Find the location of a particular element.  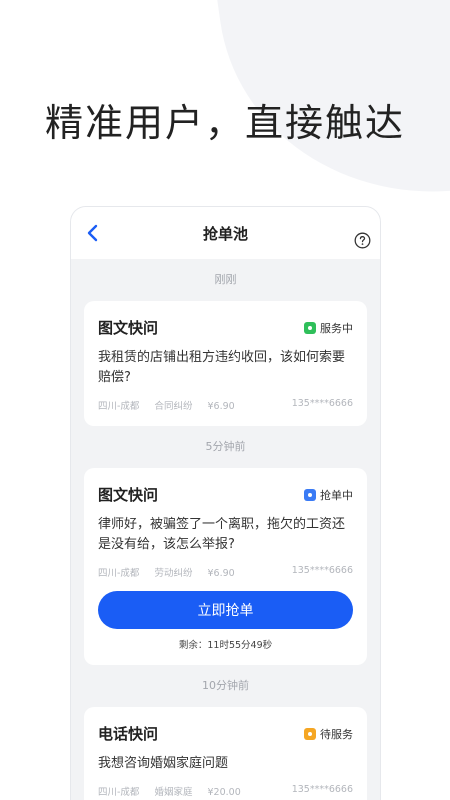

status-badge: 抢单中 is located at coordinates (328, 495).